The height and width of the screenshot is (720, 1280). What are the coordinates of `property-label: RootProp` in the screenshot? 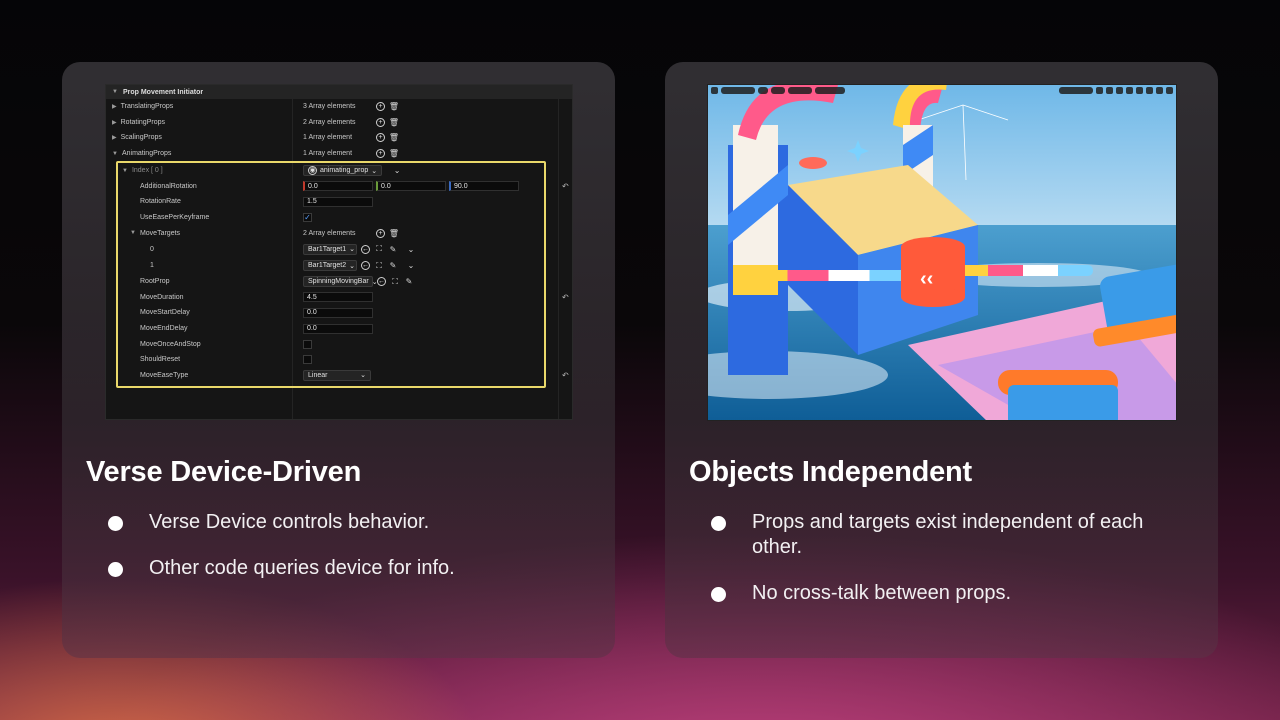 It's located at (155, 282).